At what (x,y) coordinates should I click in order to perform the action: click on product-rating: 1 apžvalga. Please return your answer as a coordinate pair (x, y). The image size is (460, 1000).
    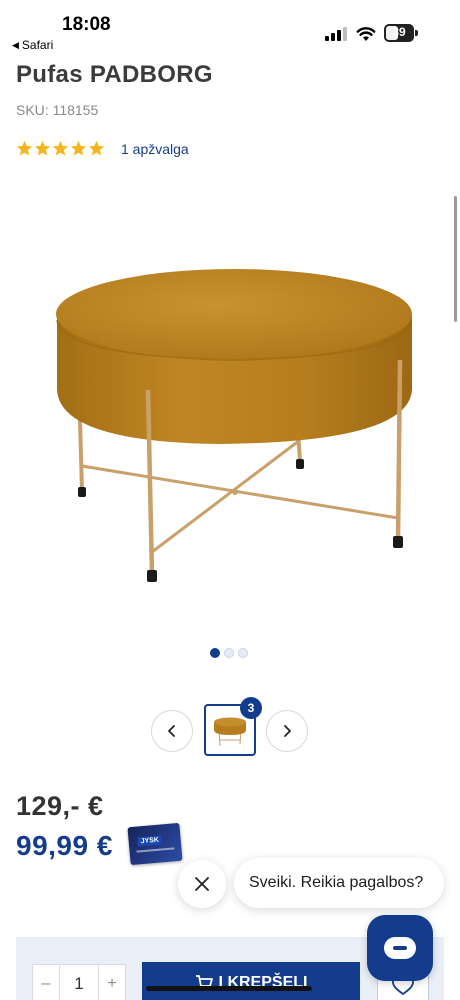
    Looking at the image, I should click on (102, 148).